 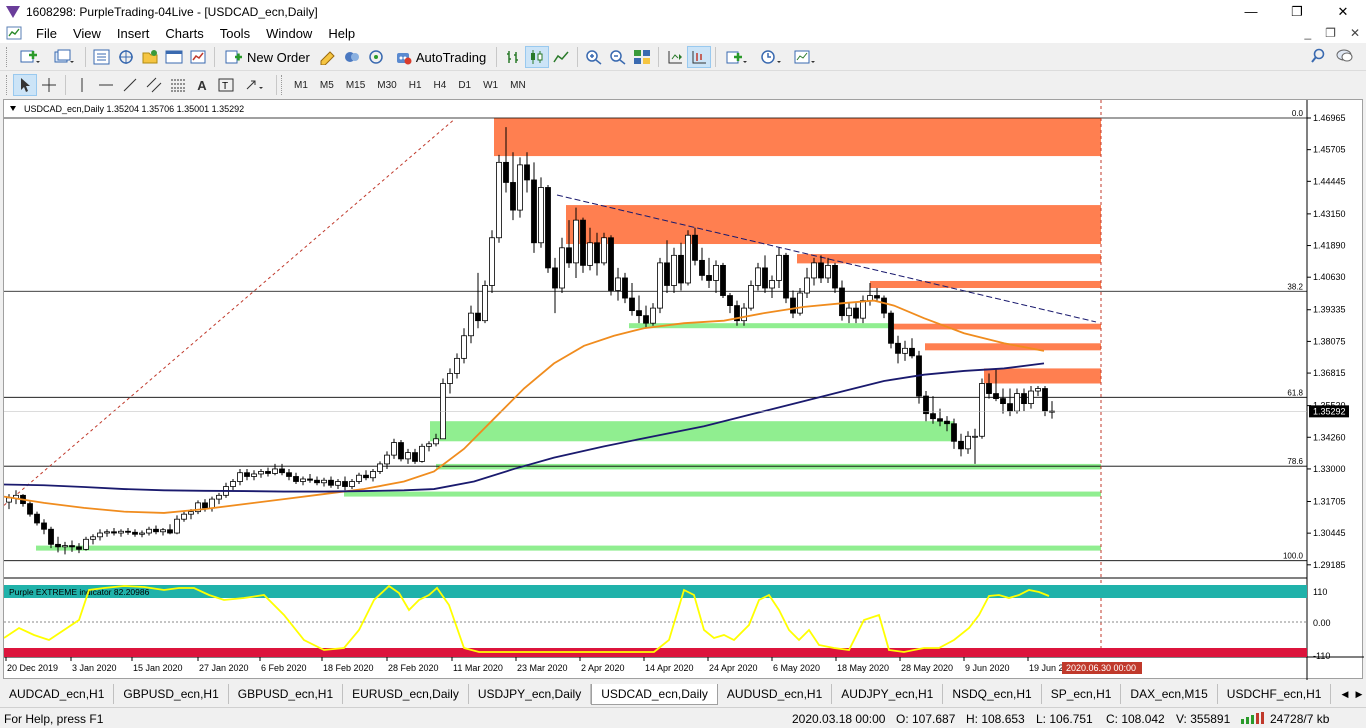 What do you see at coordinates (440, 57) in the screenshot?
I see `autotrading-button: AutoTrading` at bounding box center [440, 57].